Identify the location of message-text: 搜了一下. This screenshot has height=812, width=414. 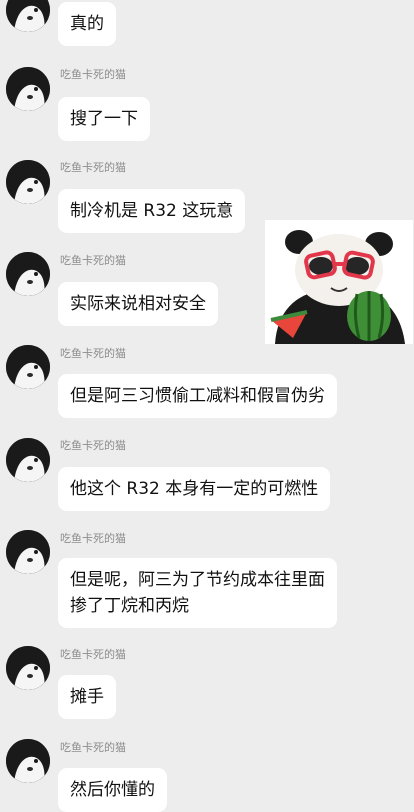
(104, 119).